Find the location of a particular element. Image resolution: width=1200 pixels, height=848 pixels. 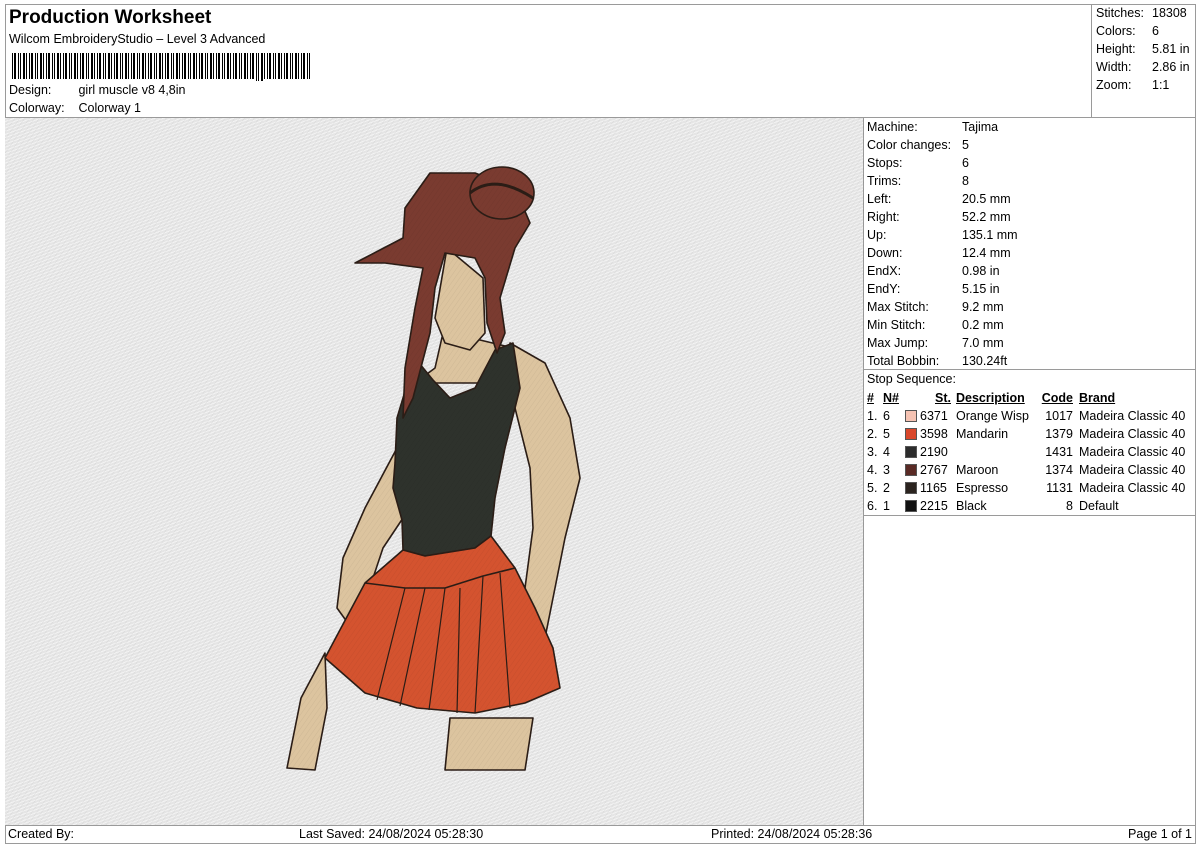

column-header: St. is located at coordinates (943, 398).